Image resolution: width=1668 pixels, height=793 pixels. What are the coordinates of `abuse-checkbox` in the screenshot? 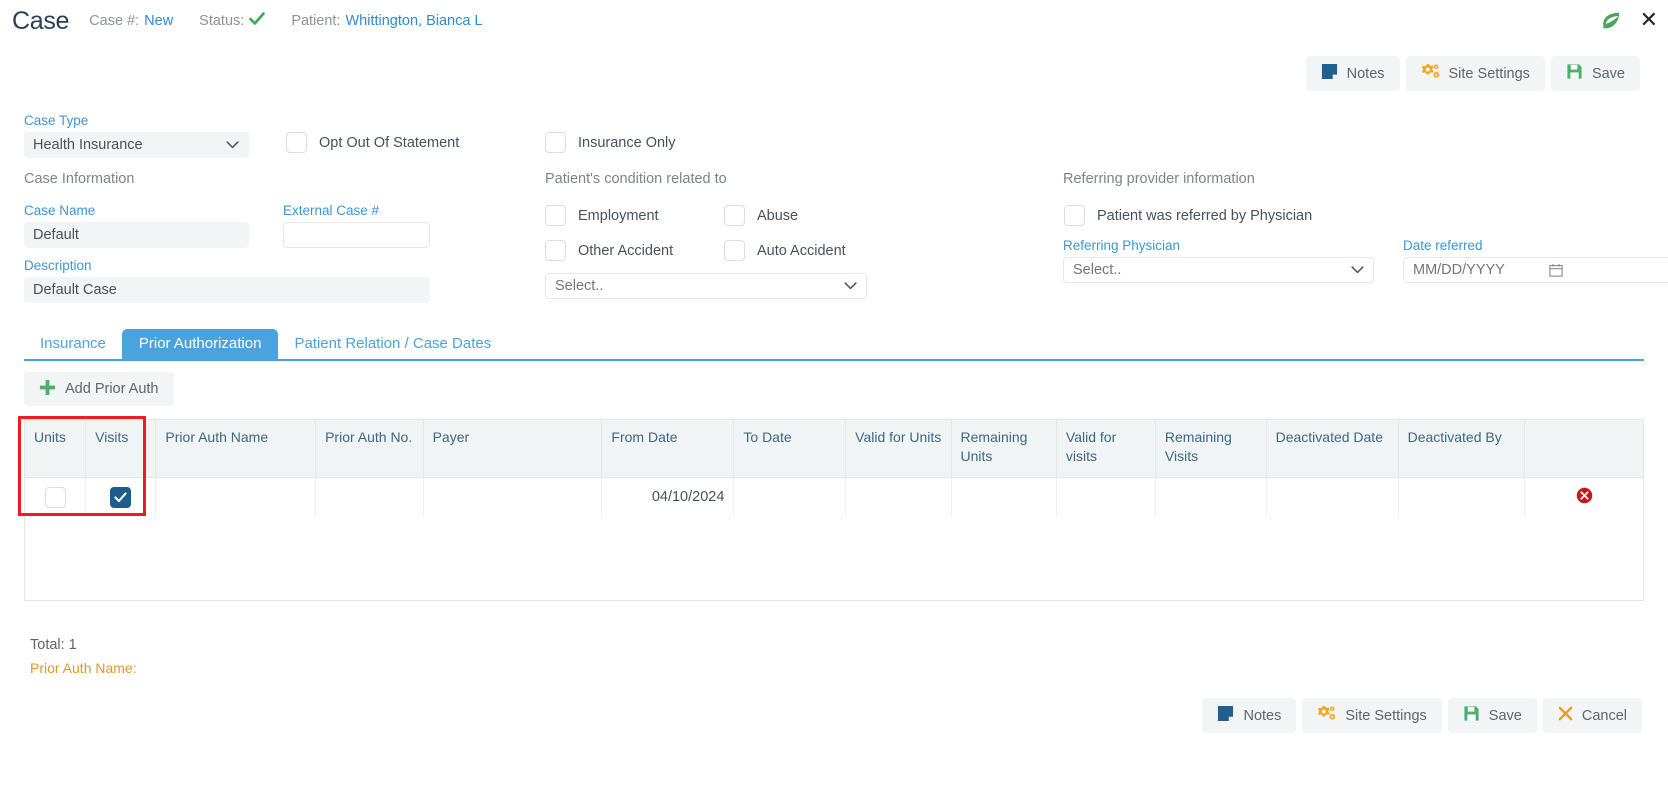 It's located at (734, 215).